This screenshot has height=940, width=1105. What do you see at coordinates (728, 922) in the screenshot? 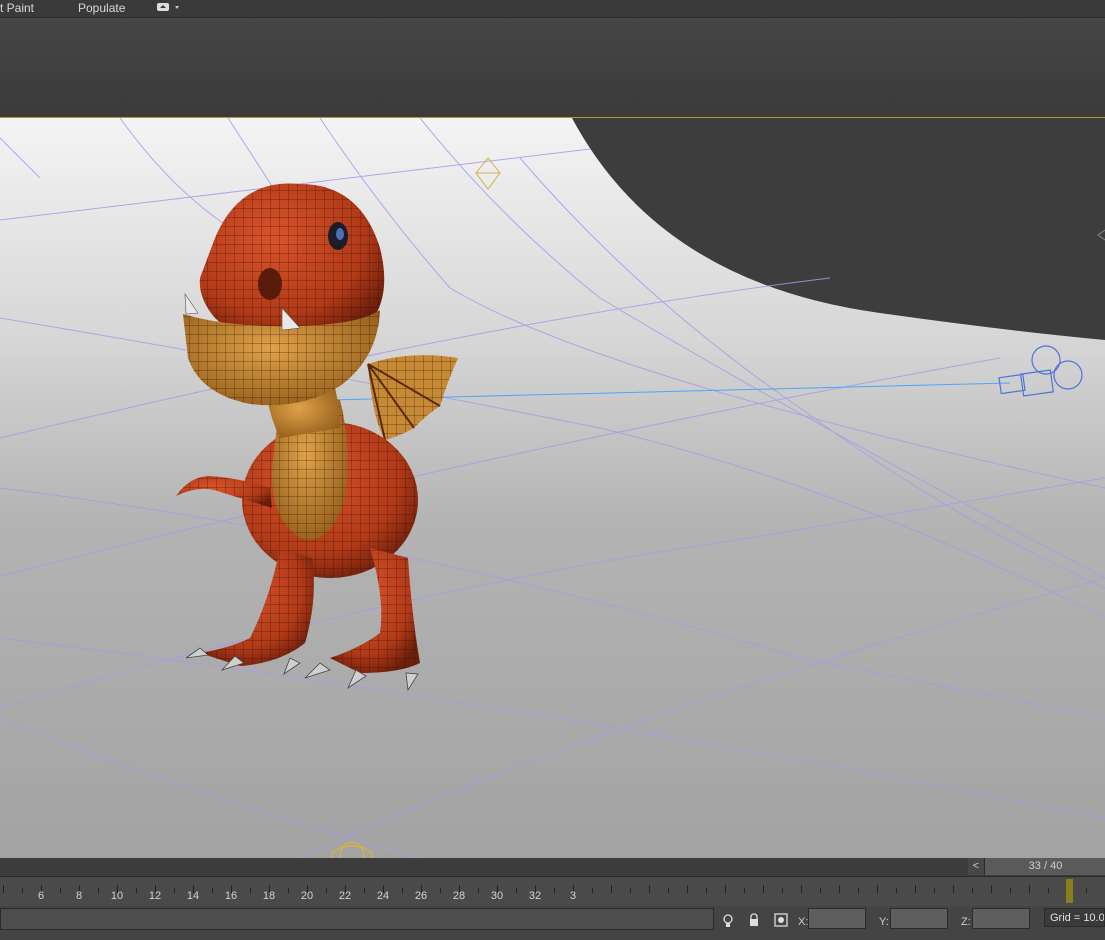
I see `lightbulb-icon` at bounding box center [728, 922].